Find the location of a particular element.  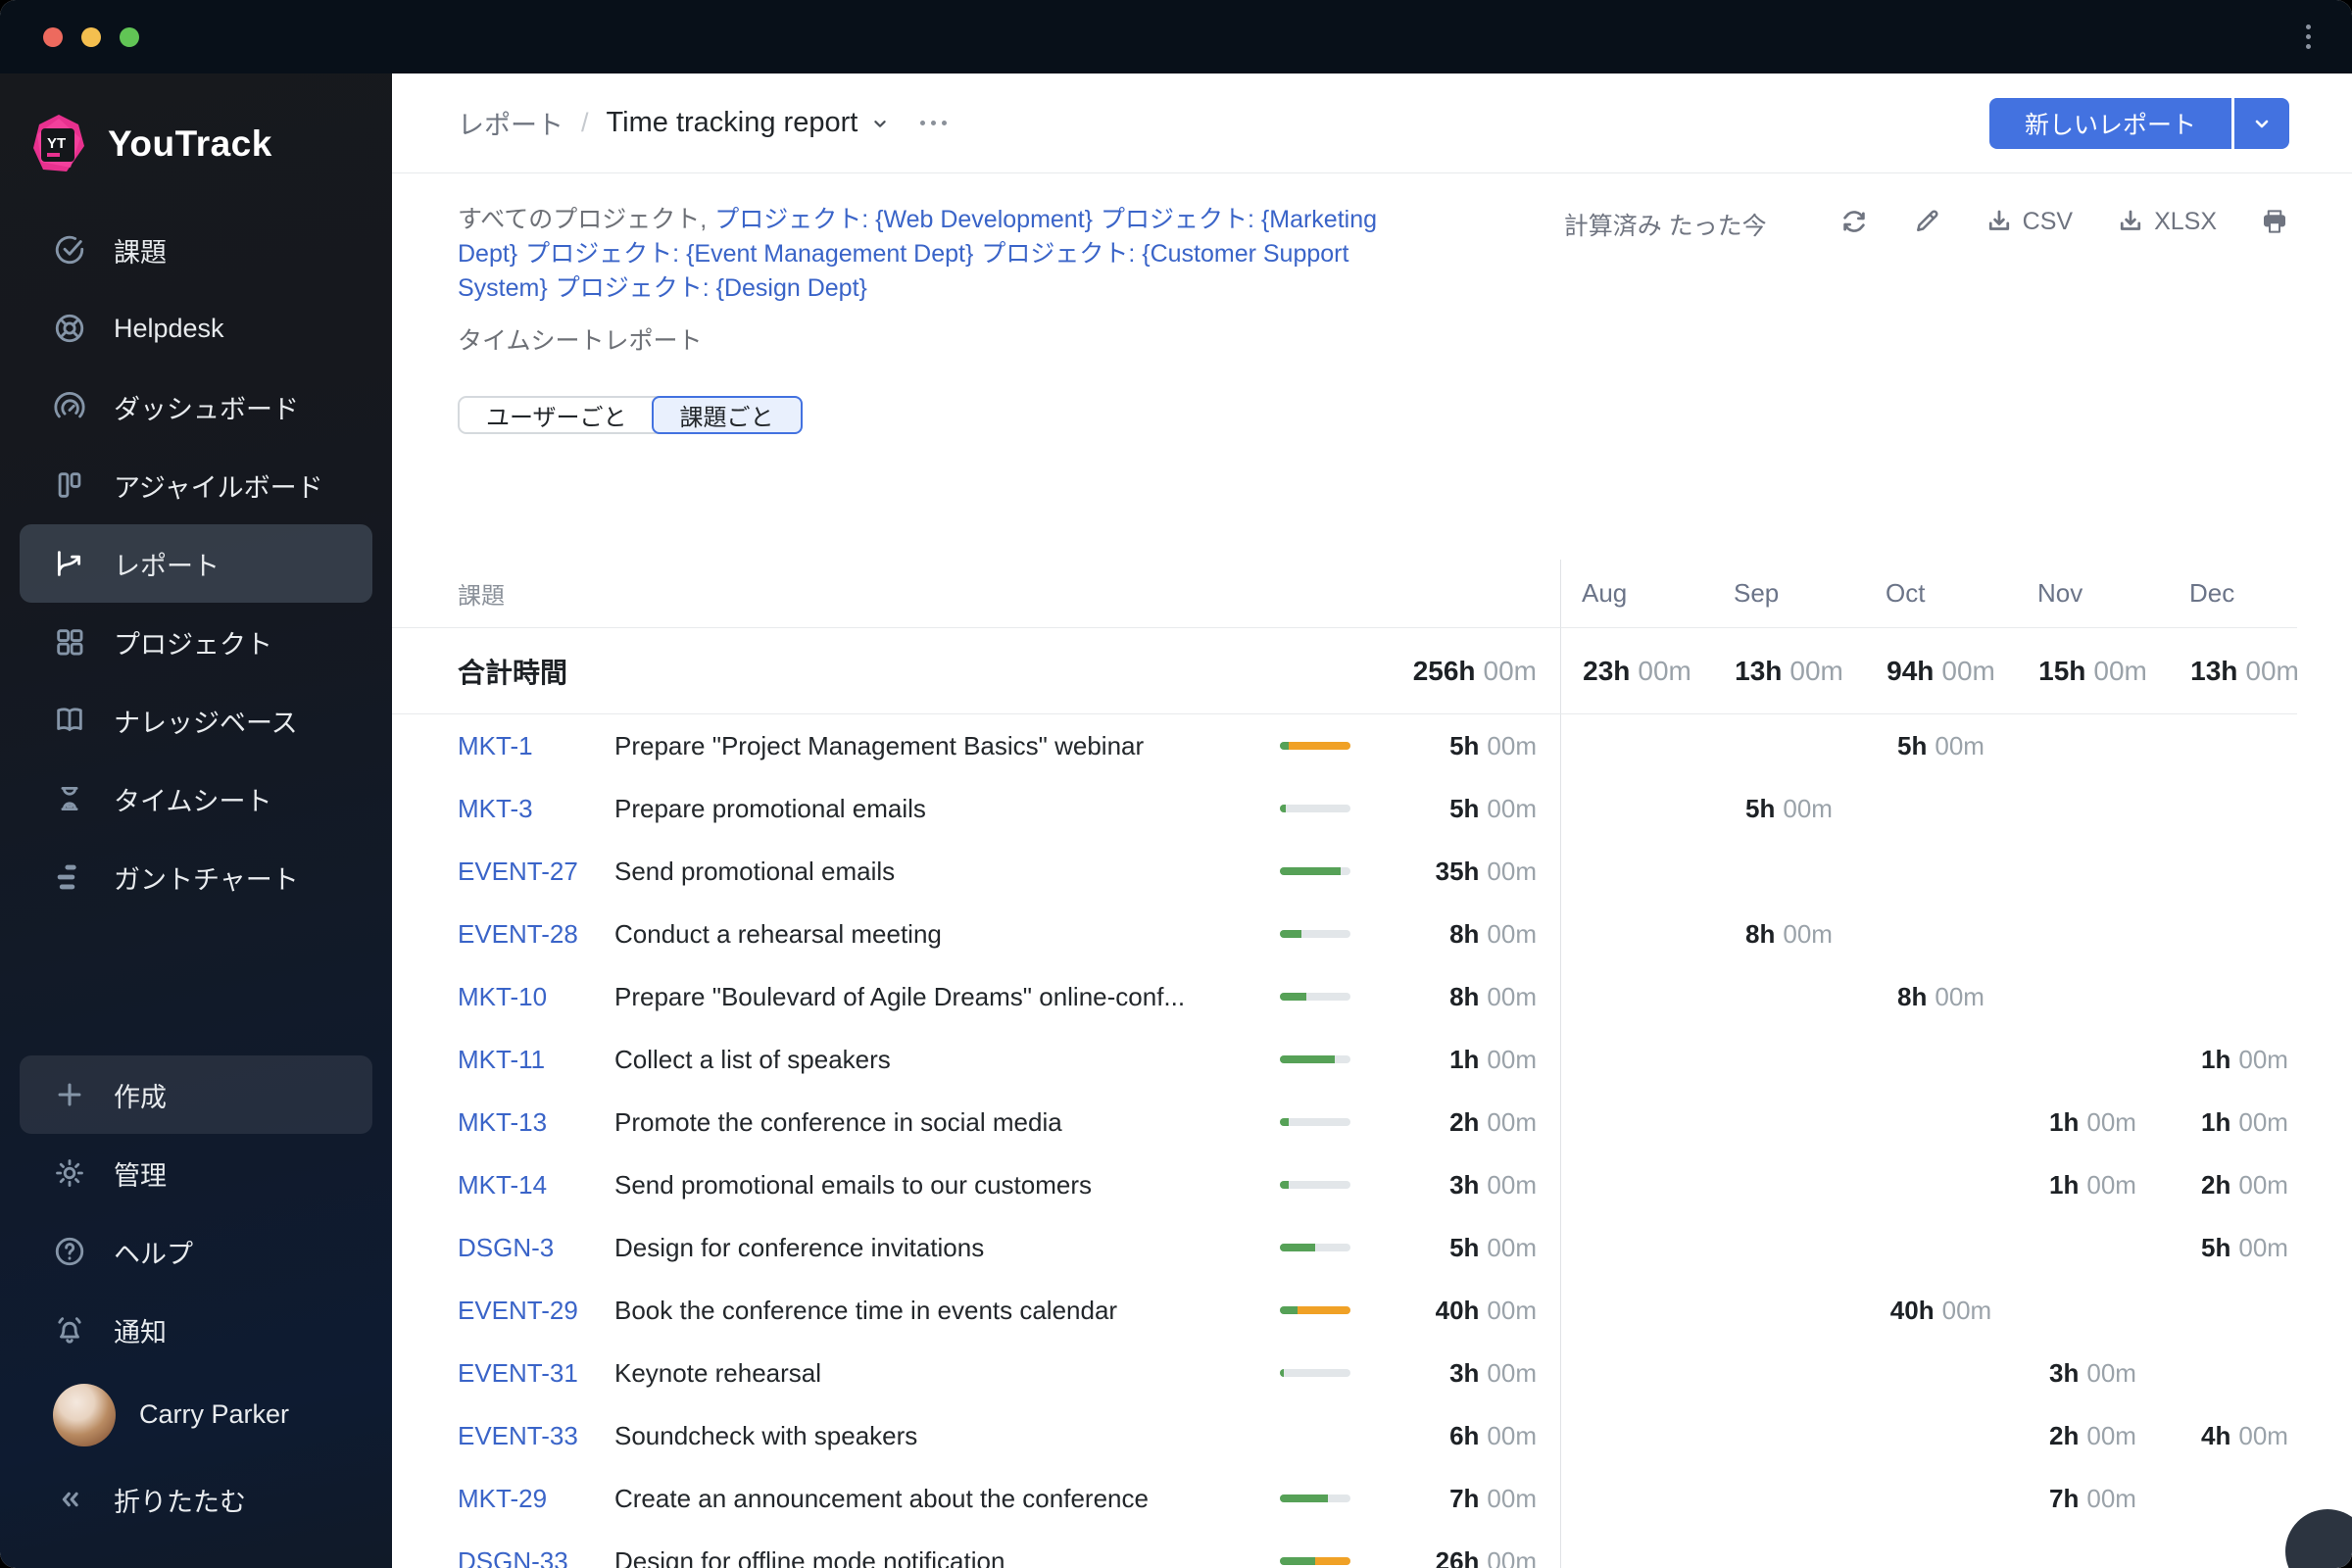

toggle-per-issue: 課題ごと is located at coordinates (727, 415).